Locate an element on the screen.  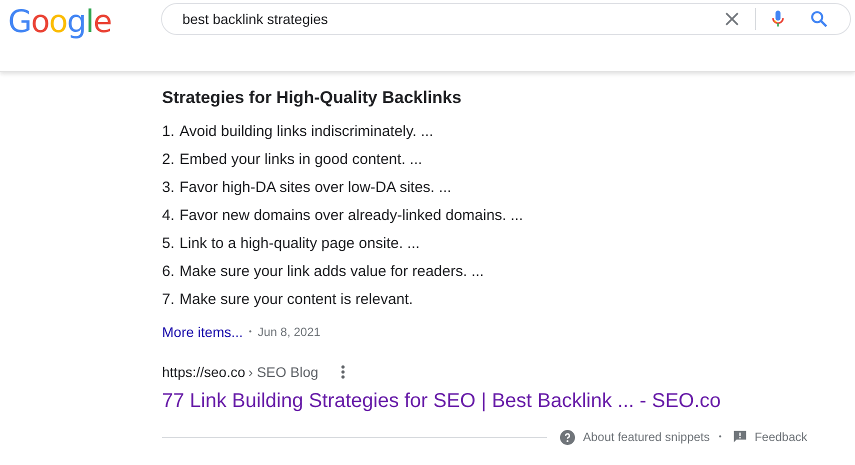
search-field: best backlink strategies is located at coordinates (452, 19).